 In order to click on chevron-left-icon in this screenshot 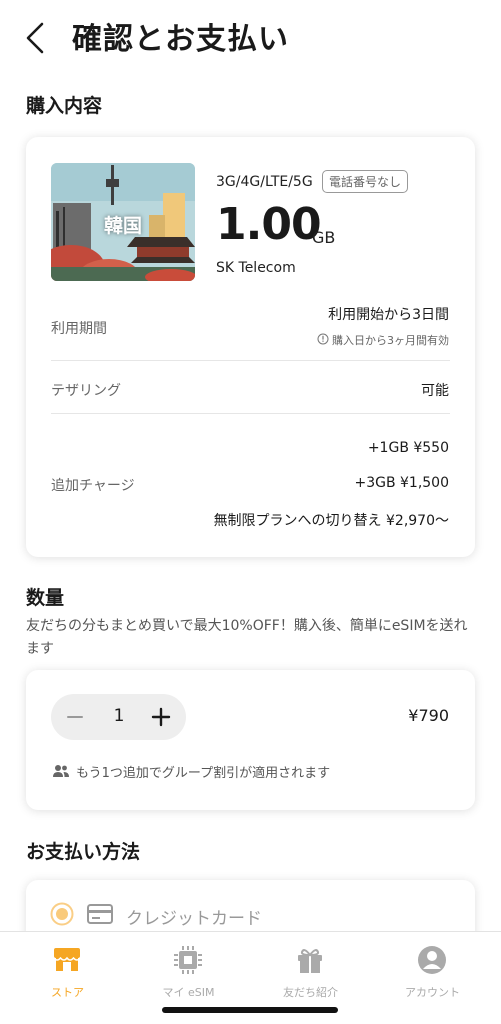, I will do `click(35, 38)`.